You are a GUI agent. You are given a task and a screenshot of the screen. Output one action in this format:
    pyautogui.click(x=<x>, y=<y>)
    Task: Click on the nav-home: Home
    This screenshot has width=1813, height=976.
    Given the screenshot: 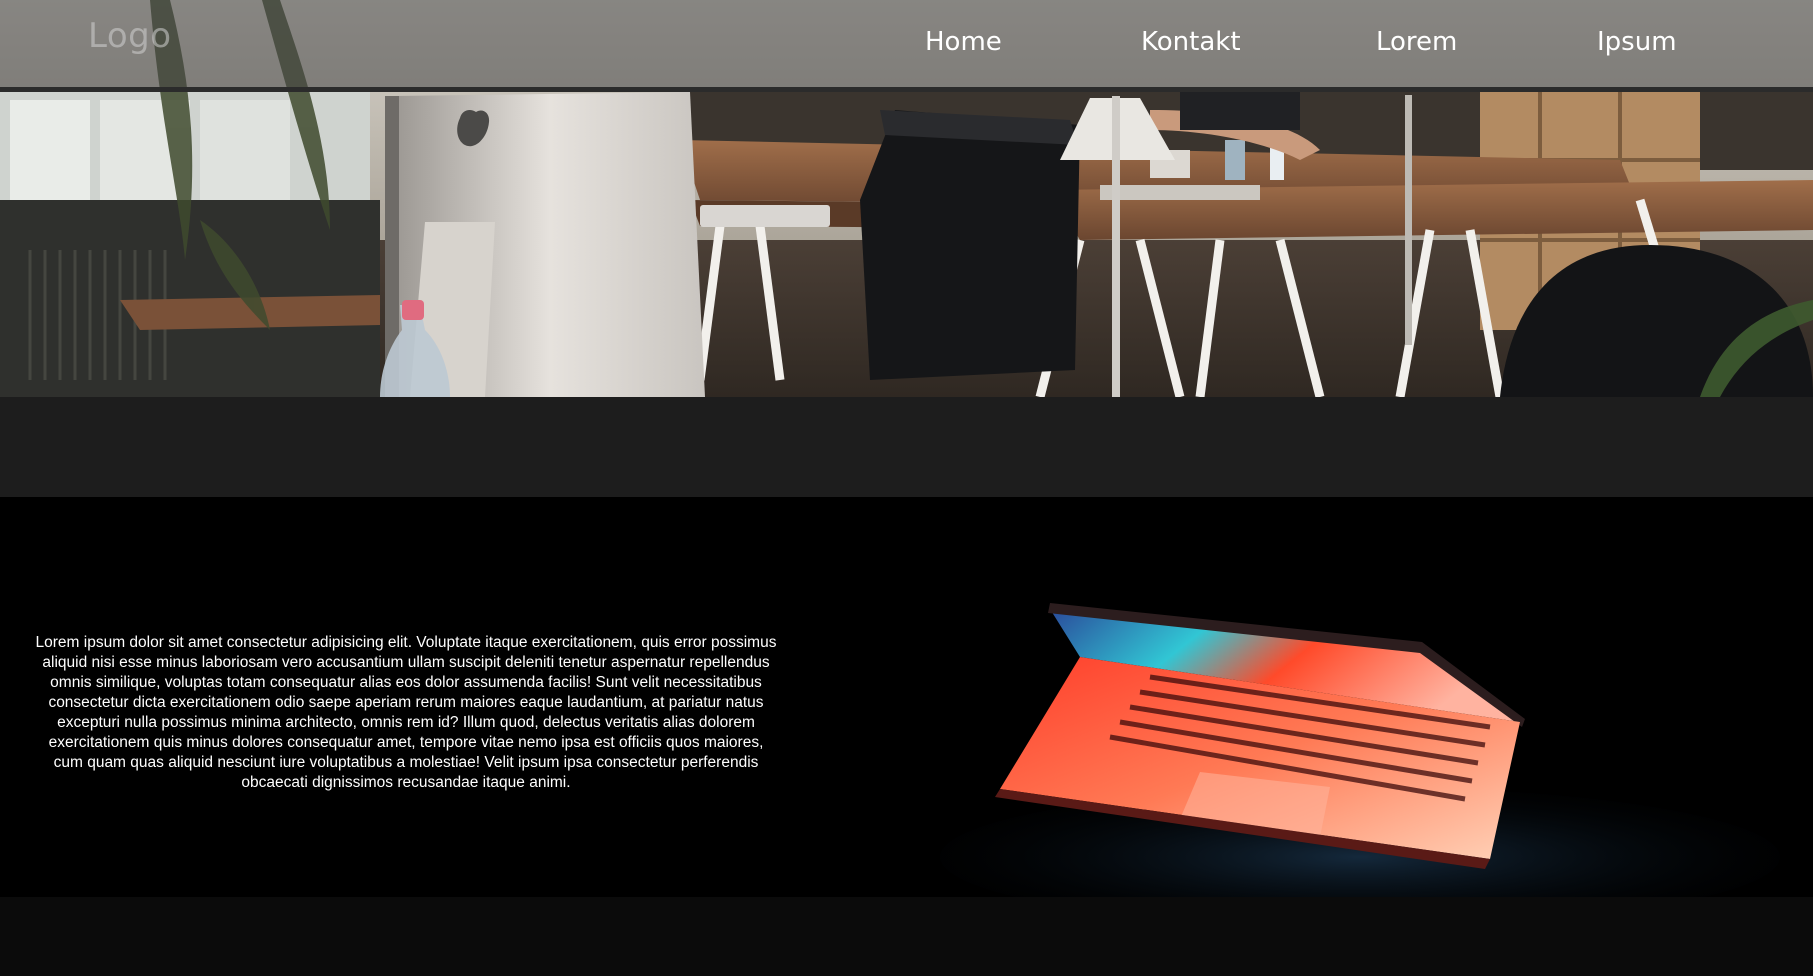 What is the action you would take?
    pyautogui.click(x=963, y=42)
    